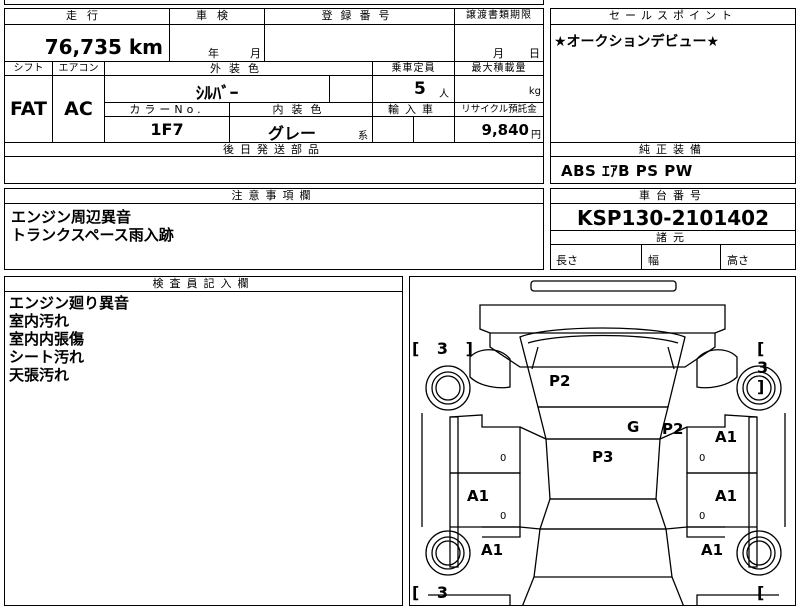  I want to click on recycle-value: 9,840 円, so click(499, 129).